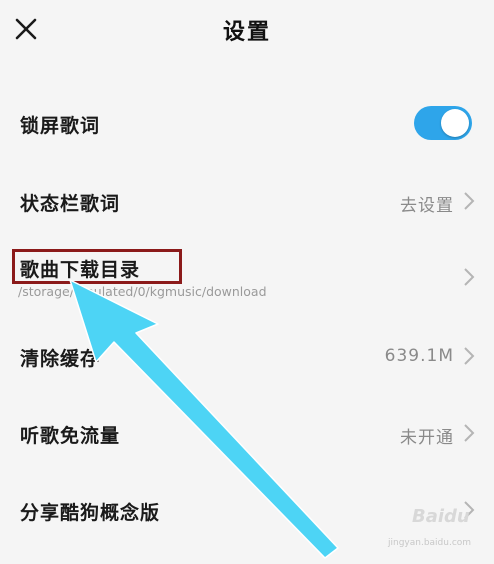  What do you see at coordinates (247, 355) in the screenshot?
I see `setting-clear-cache: 清除缓存 639.1M` at bounding box center [247, 355].